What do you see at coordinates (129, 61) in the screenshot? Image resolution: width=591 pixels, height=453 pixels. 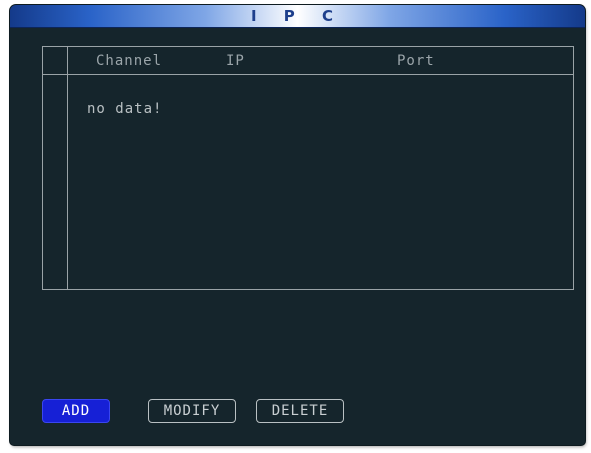 I see `column-header-channel: Channel` at bounding box center [129, 61].